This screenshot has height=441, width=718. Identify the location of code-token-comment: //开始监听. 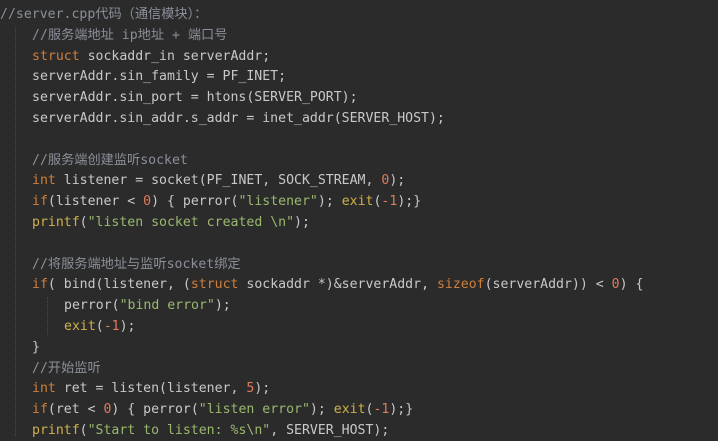
(66, 368).